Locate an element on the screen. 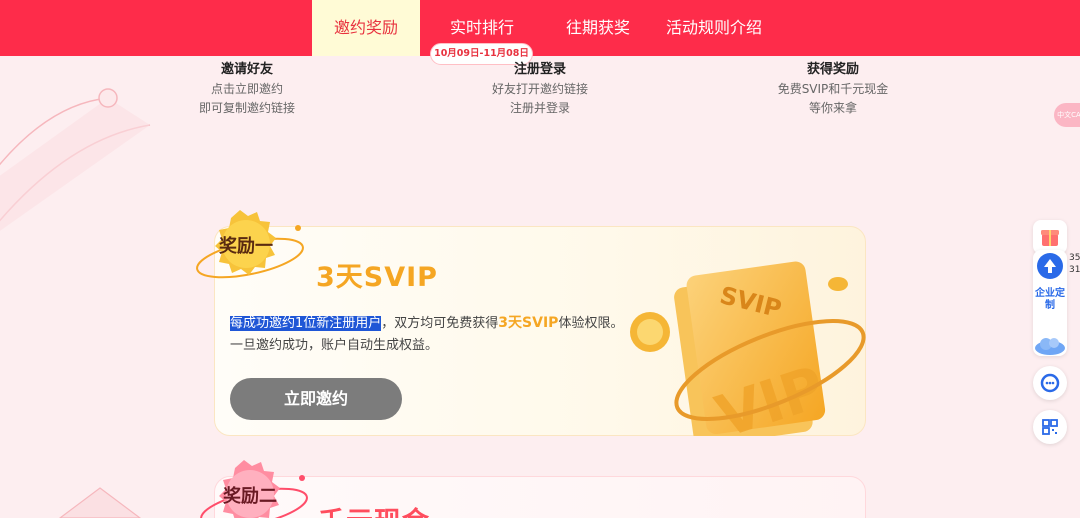  step-desc-line: 即可复制邀约链接 is located at coordinates (246, 108).